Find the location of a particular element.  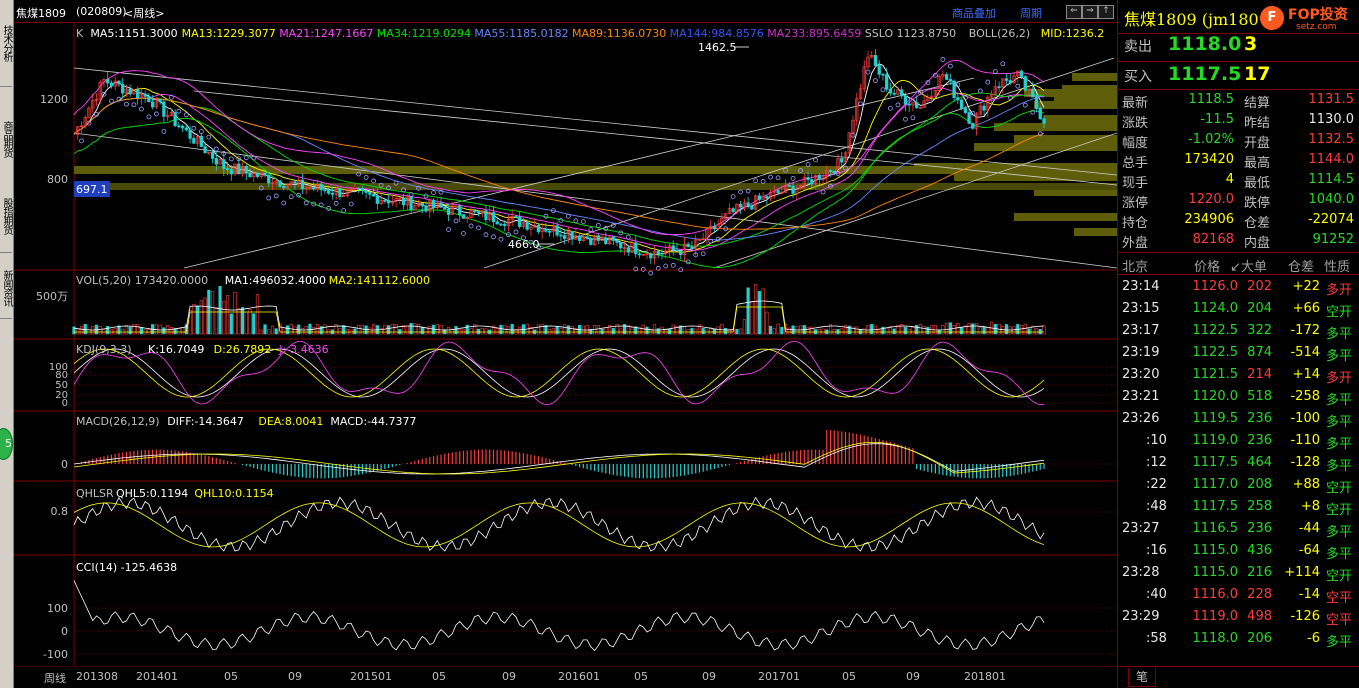

x-axis-label: 201308 is located at coordinates (97, 676).